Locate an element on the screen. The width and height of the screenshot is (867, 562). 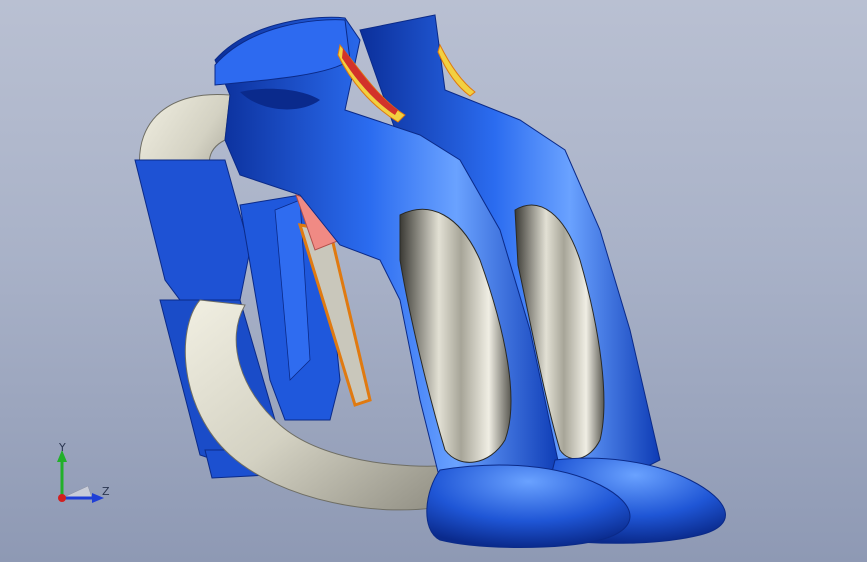
body-rear-block is located at coordinates (192, 232).